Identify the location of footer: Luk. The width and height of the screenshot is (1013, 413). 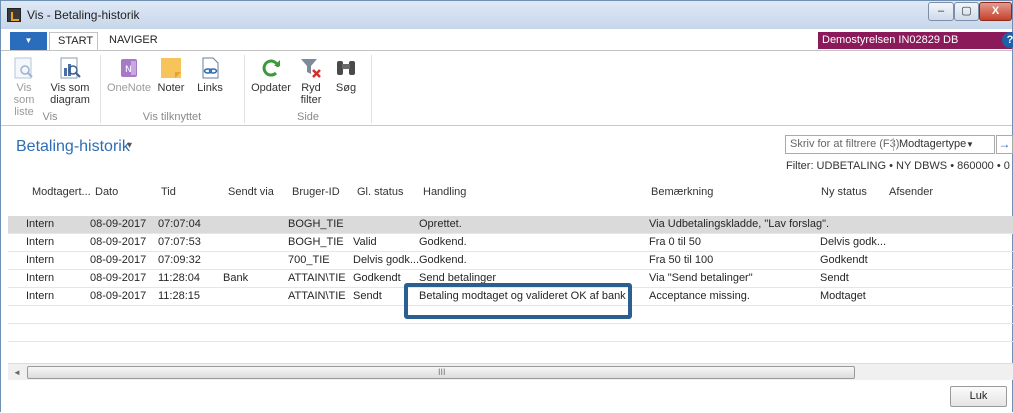
(506, 397).